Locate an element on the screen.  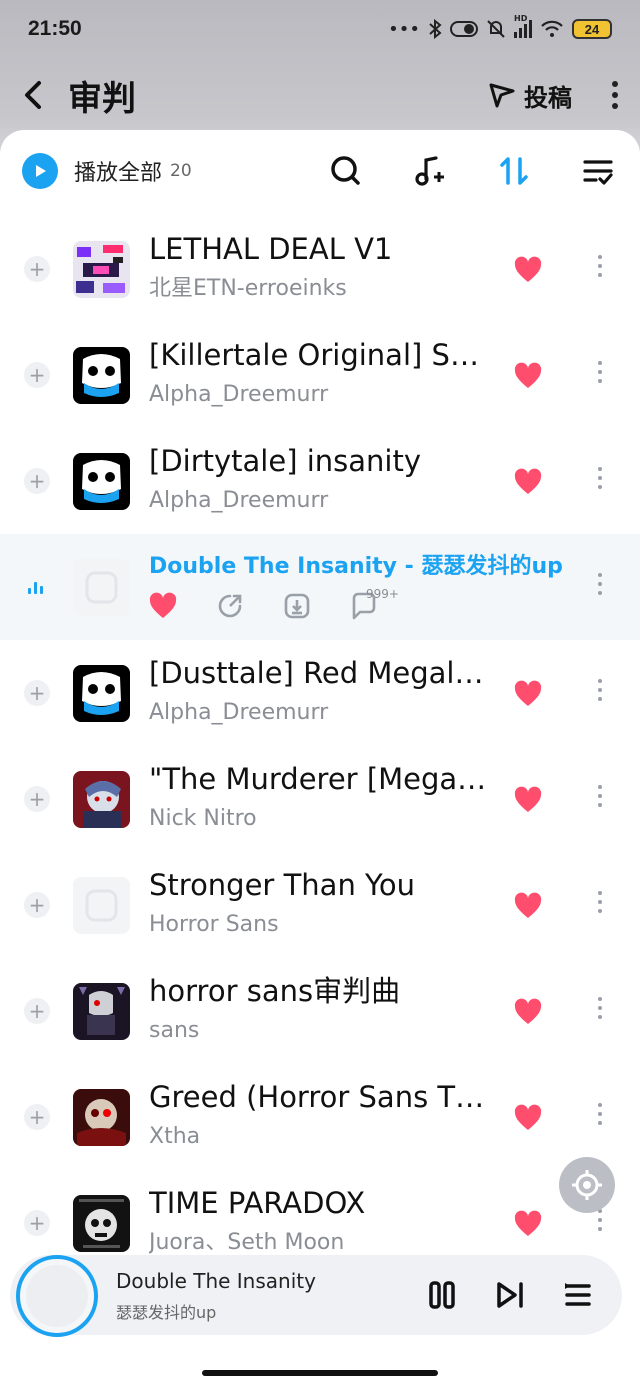
pause-button is located at coordinates (442, 1295).